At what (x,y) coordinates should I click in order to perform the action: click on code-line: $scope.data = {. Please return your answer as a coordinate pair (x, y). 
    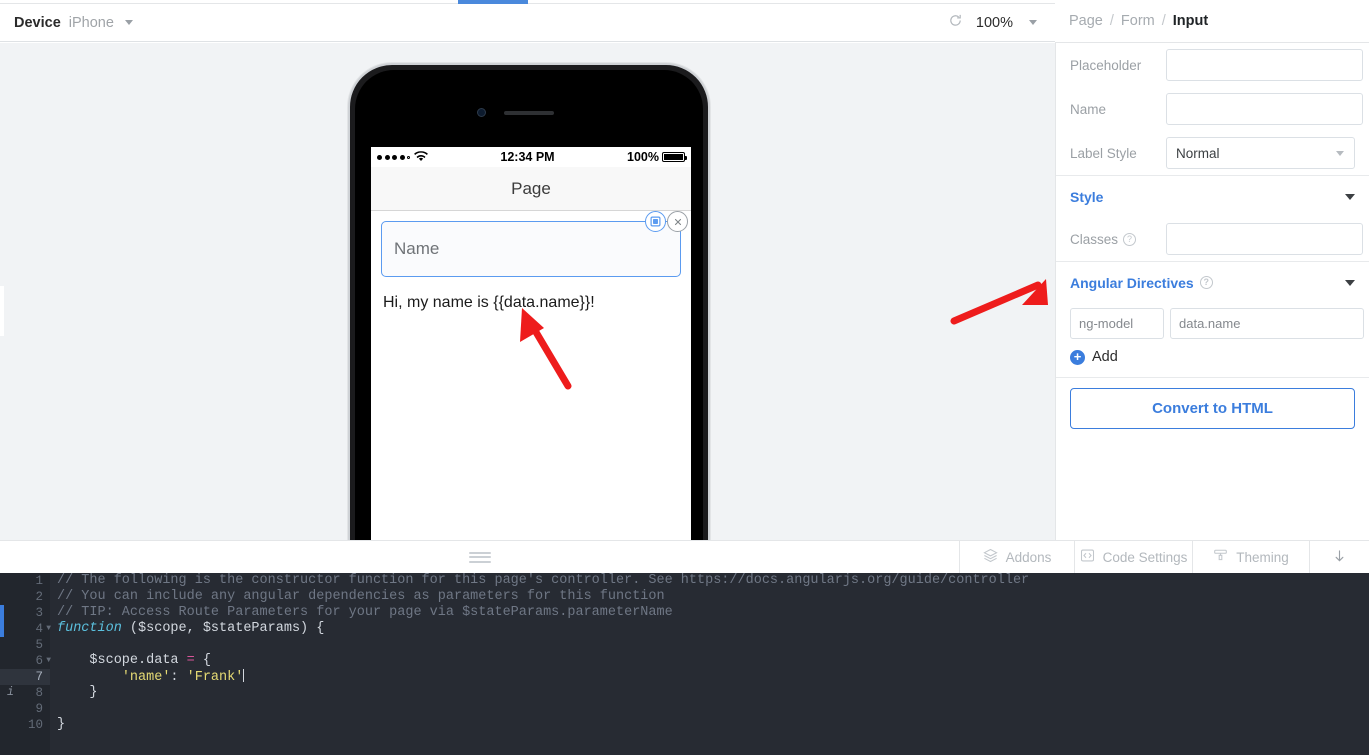
    Looking at the image, I should click on (713, 661).